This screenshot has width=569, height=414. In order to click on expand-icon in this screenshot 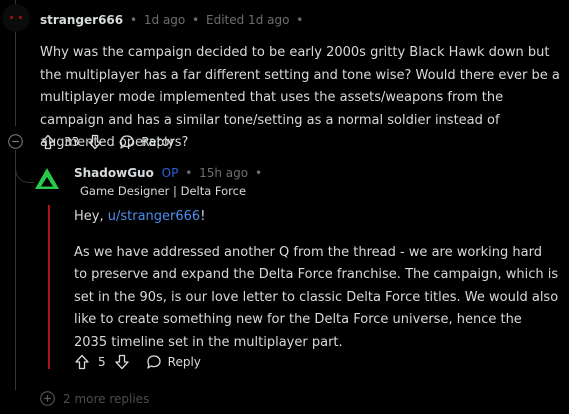, I will do `click(47, 398)`.